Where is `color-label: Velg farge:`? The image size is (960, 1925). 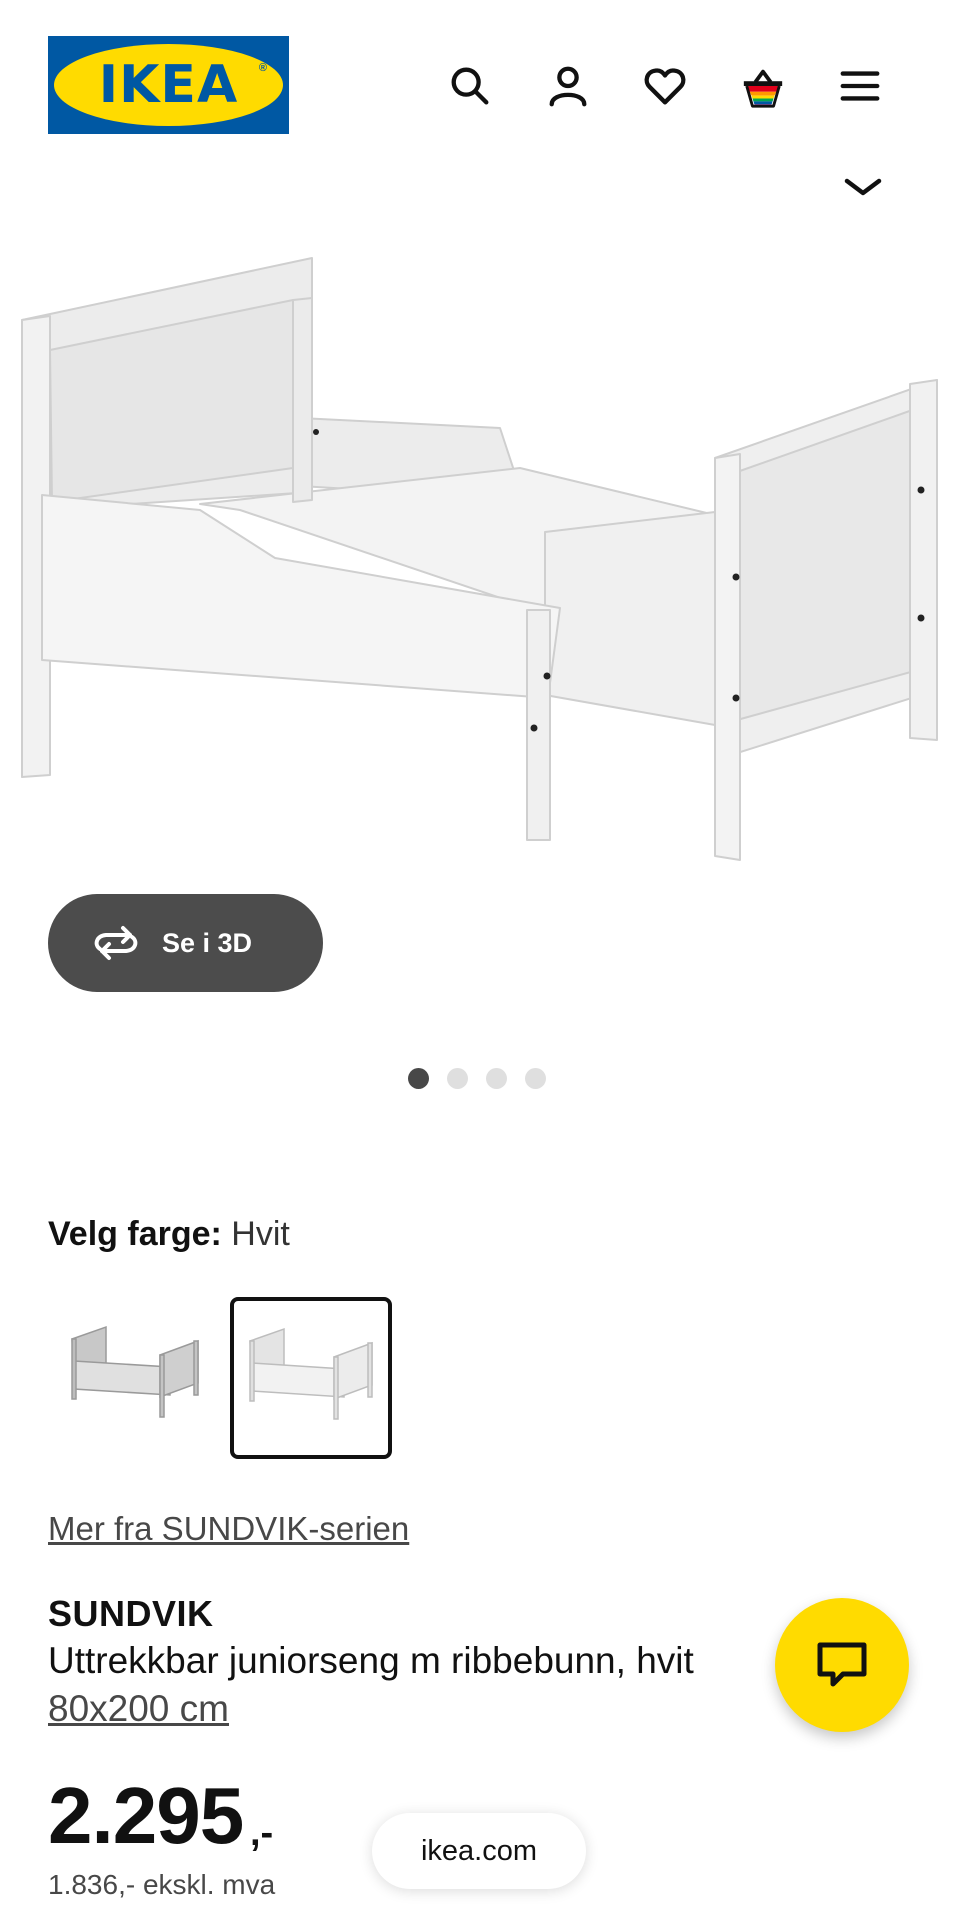 color-label: Velg farge: is located at coordinates (135, 1234).